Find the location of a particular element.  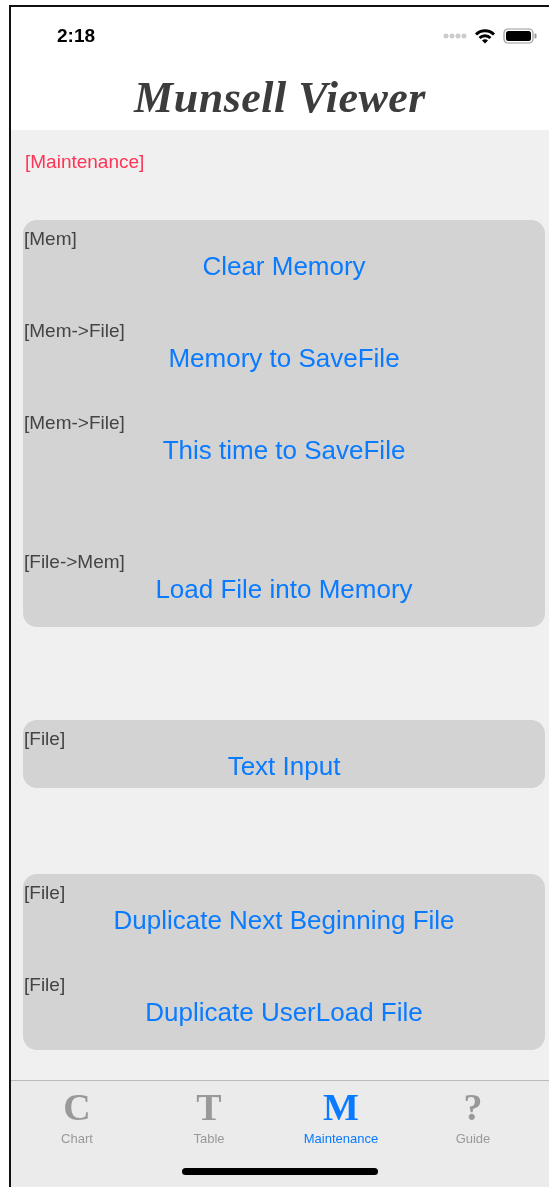

action-button: Text Input is located at coordinates (284, 766).